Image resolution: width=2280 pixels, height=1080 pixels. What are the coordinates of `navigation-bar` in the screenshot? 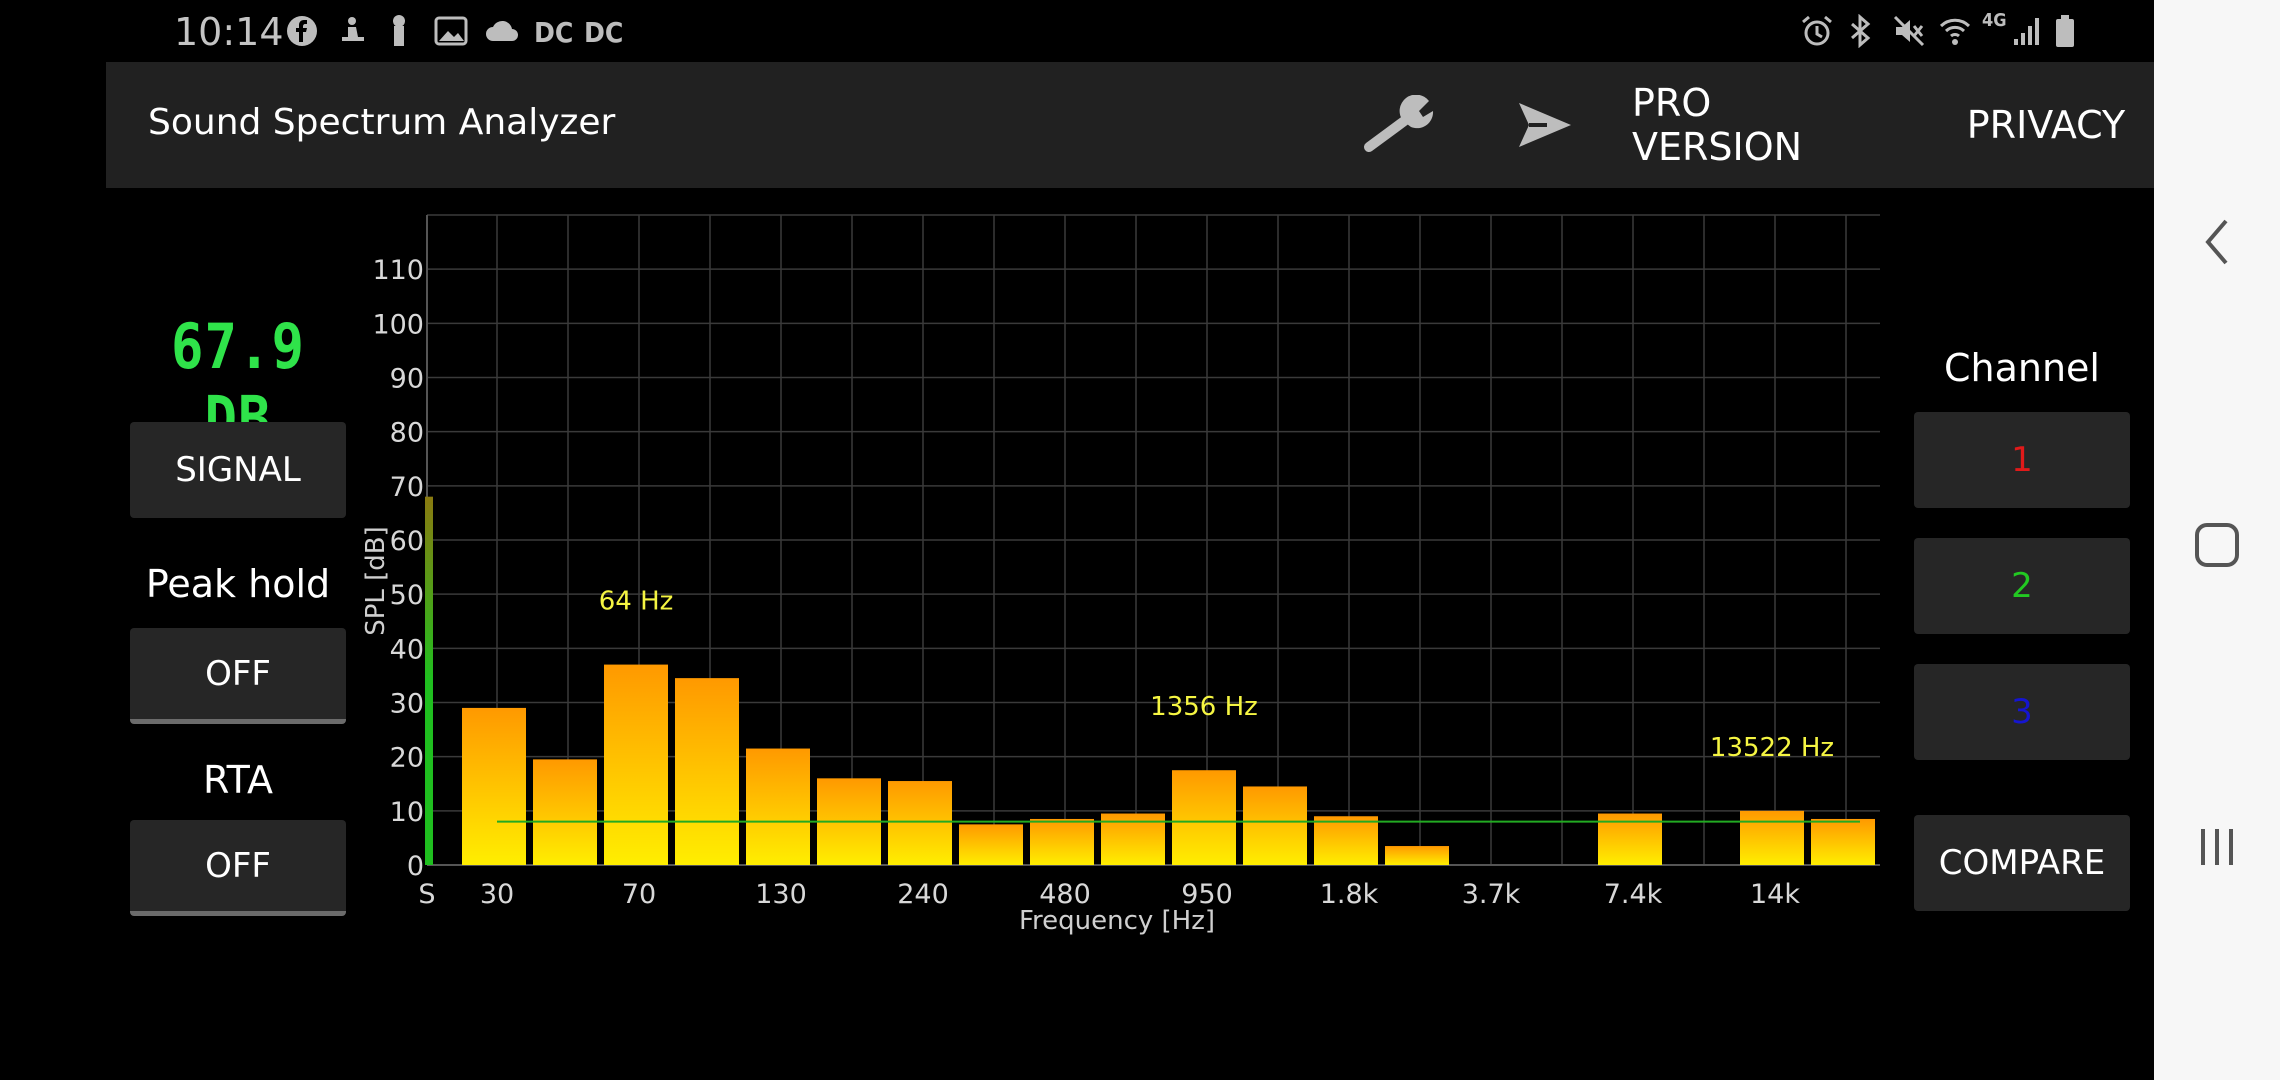 It's located at (2217, 540).